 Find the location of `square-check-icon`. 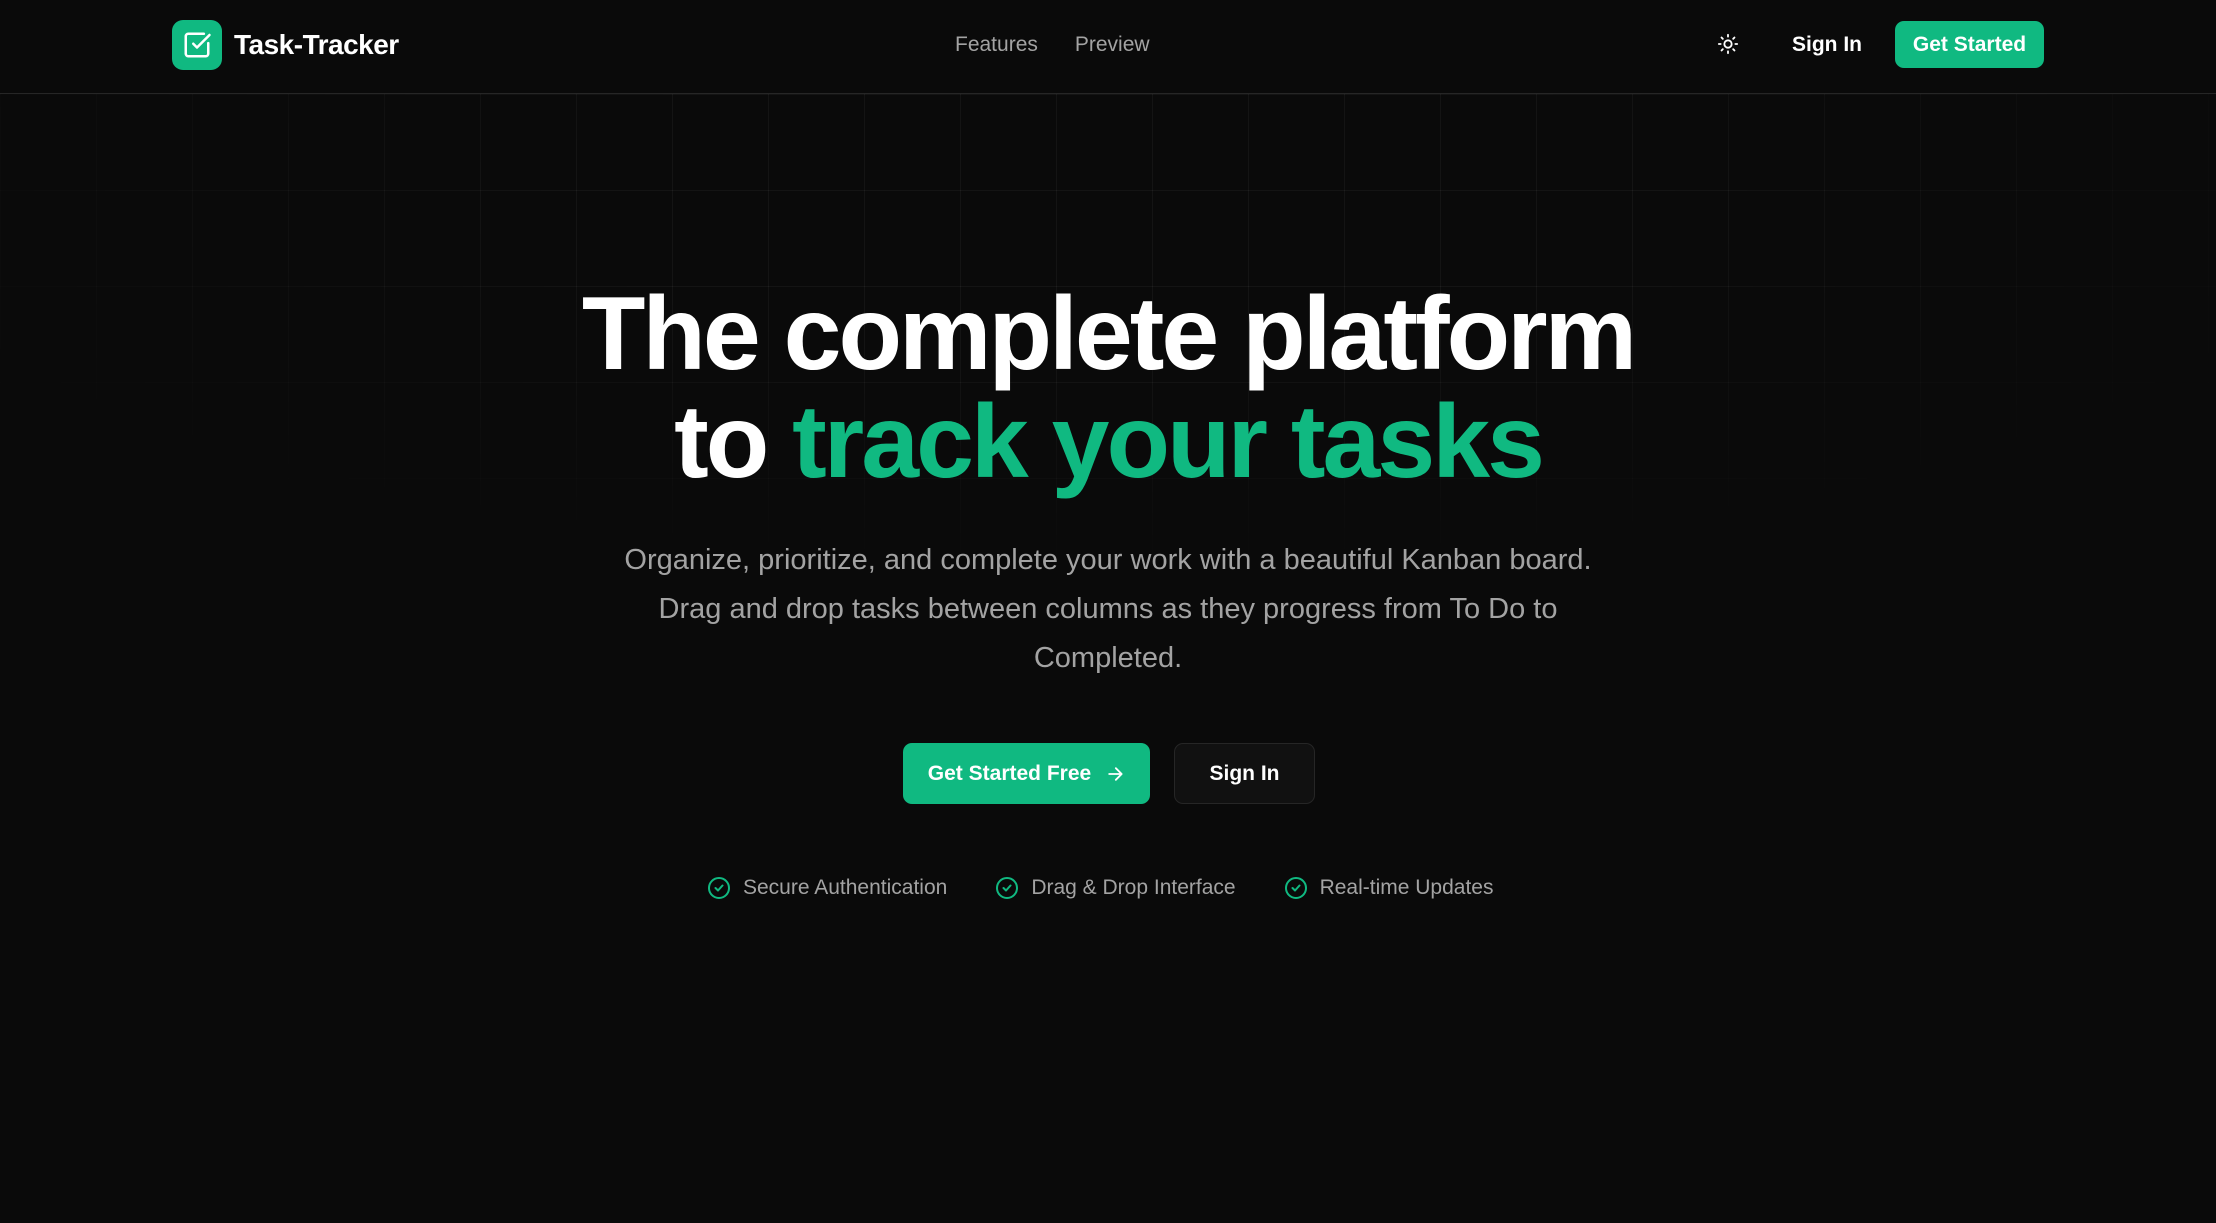

square-check-icon is located at coordinates (197, 45).